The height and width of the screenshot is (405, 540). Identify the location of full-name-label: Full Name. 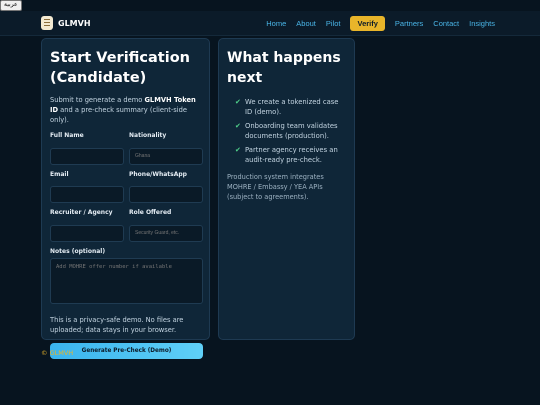
(67, 135).